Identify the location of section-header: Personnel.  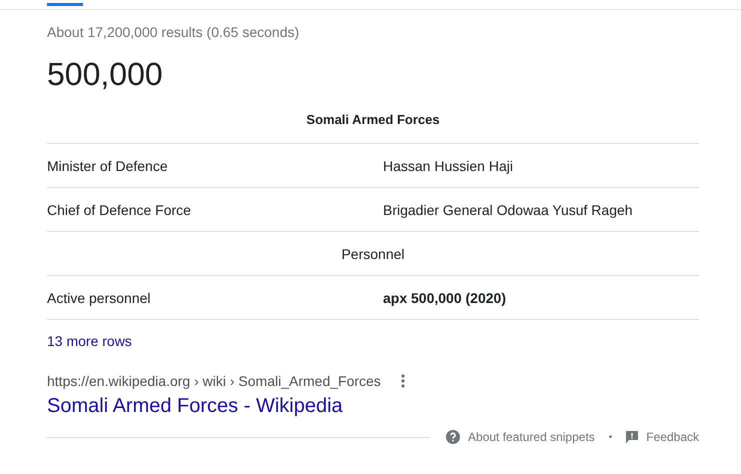
(373, 254).